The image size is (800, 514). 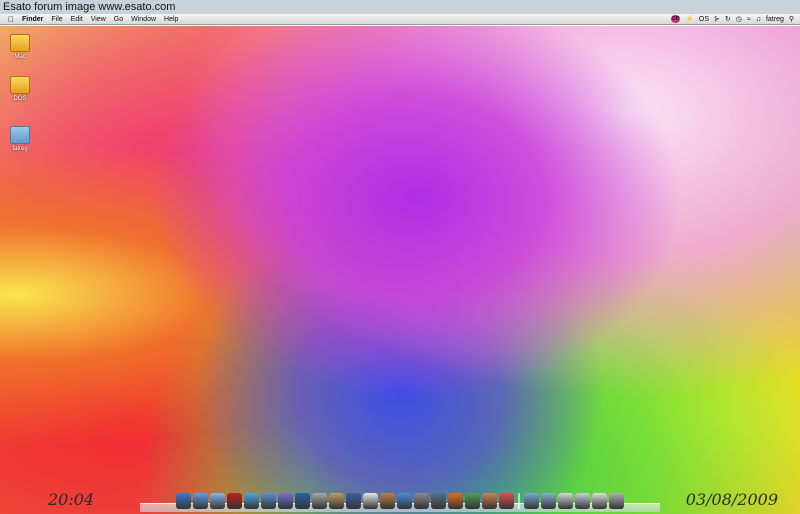 What do you see at coordinates (704, 19) in the screenshot?
I see `status-text: OS` at bounding box center [704, 19].